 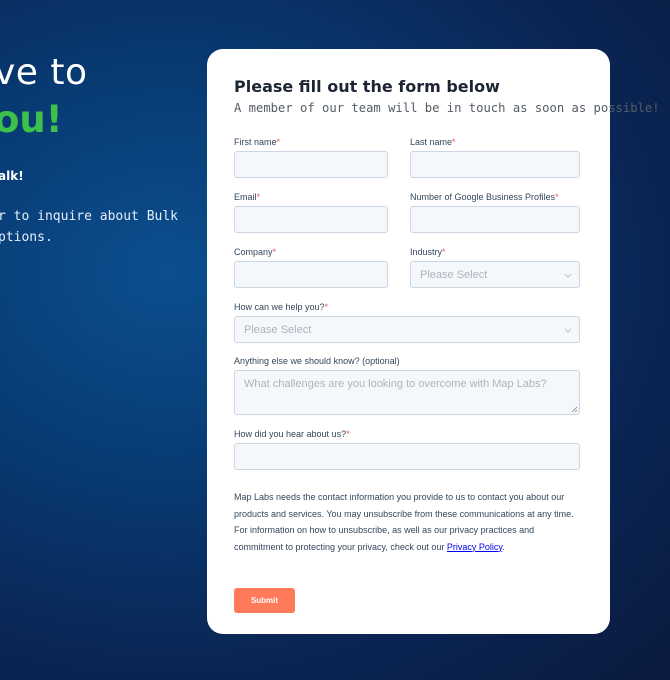 What do you see at coordinates (278, 329) in the screenshot?
I see `help-select-placeholder: Please Select` at bounding box center [278, 329].